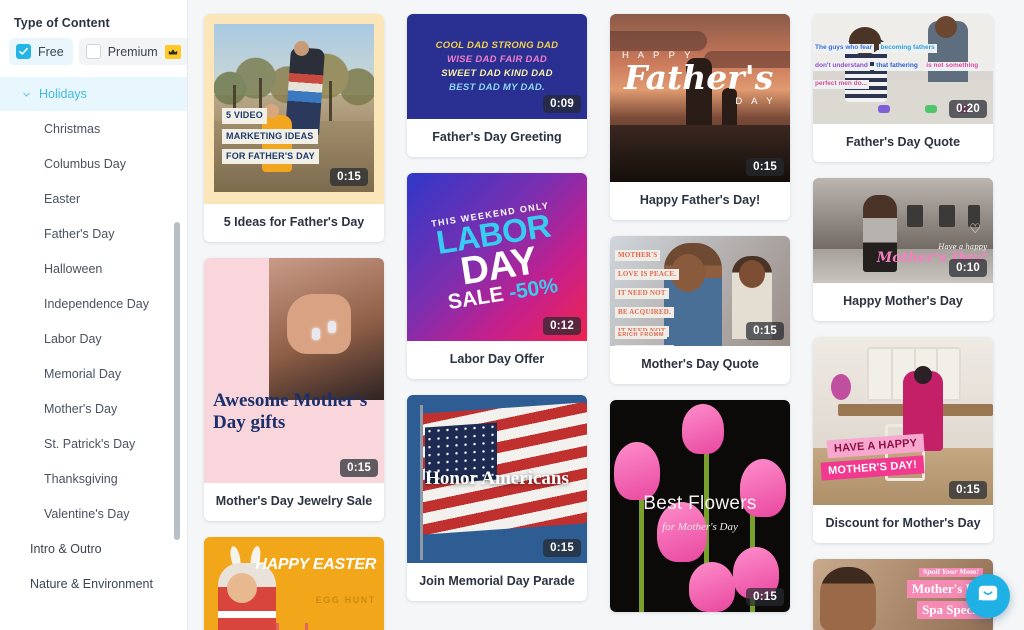 This screenshot has height=630, width=1024. I want to click on sidebar-item-independence-day: Independence Day, so click(93, 303).